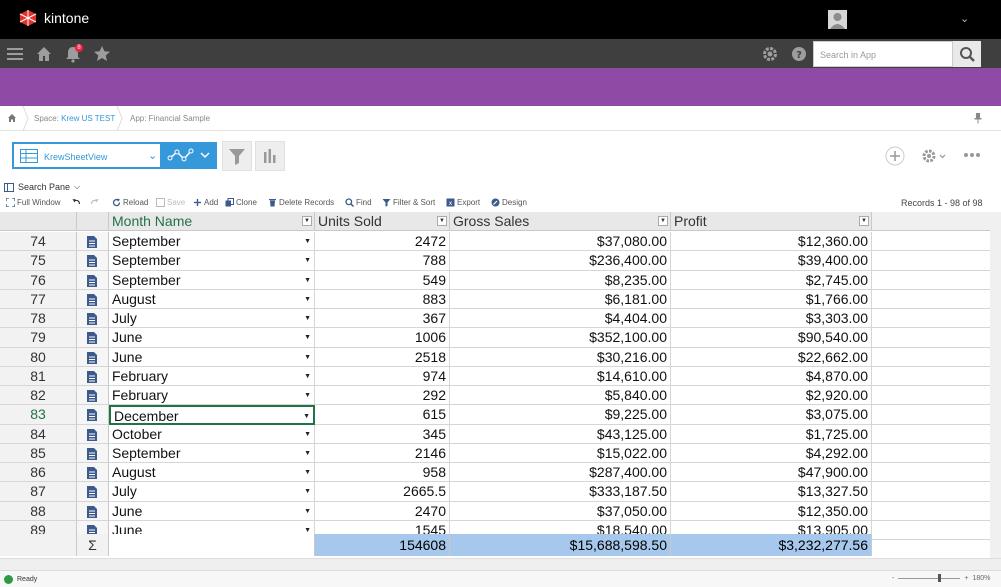 Image resolution: width=1001 pixels, height=587 pixels. Describe the element at coordinates (189, 155) in the screenshot. I see `graph-view-button` at that location.